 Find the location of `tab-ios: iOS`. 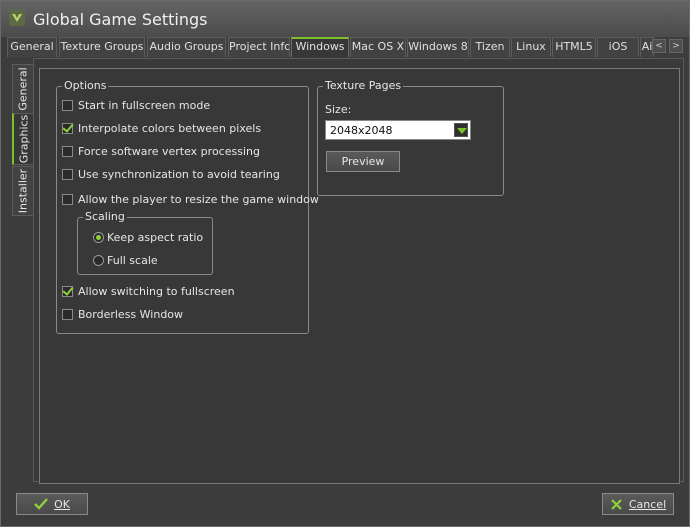

tab-ios: iOS is located at coordinates (618, 47).